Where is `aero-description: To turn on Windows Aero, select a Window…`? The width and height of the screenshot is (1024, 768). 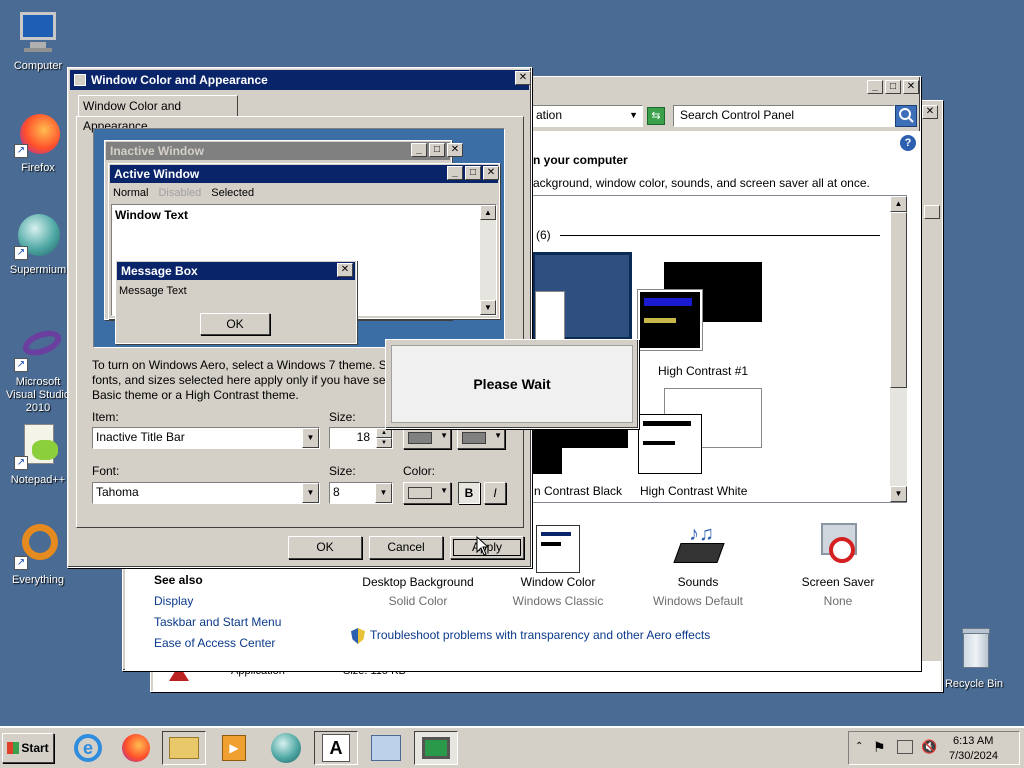
aero-description: To turn on Windows Aero, select a Window… is located at coordinates (257, 380).